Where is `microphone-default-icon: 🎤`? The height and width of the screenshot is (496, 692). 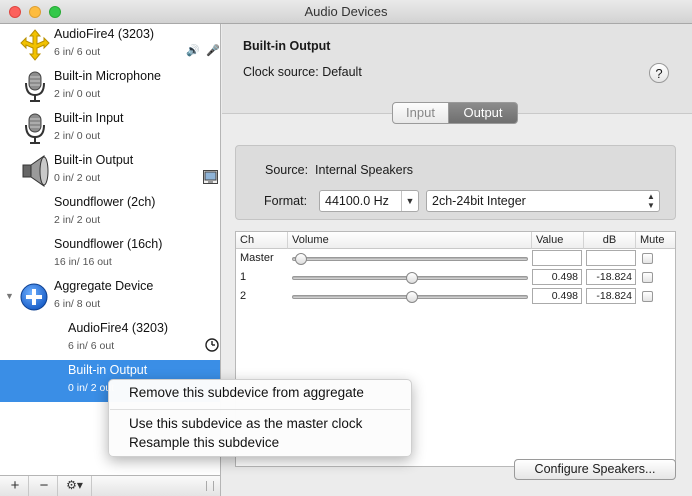 microphone-default-icon: 🎤 is located at coordinates (213, 51).